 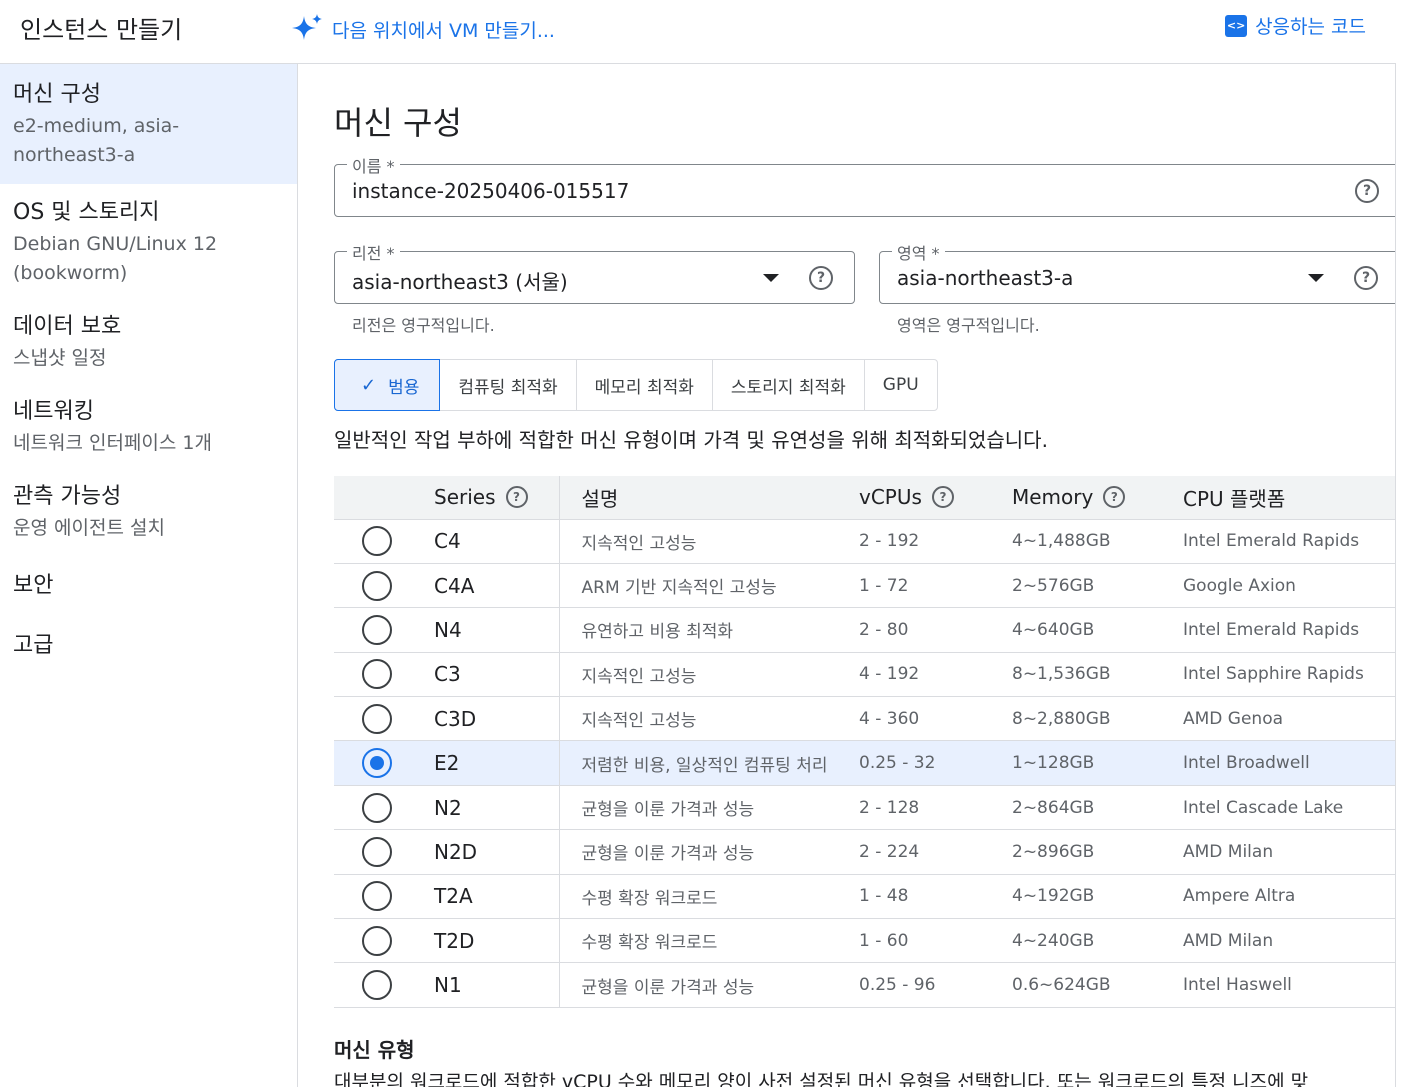 I want to click on series-vcpus: 4 - 192, so click(x=935, y=675).